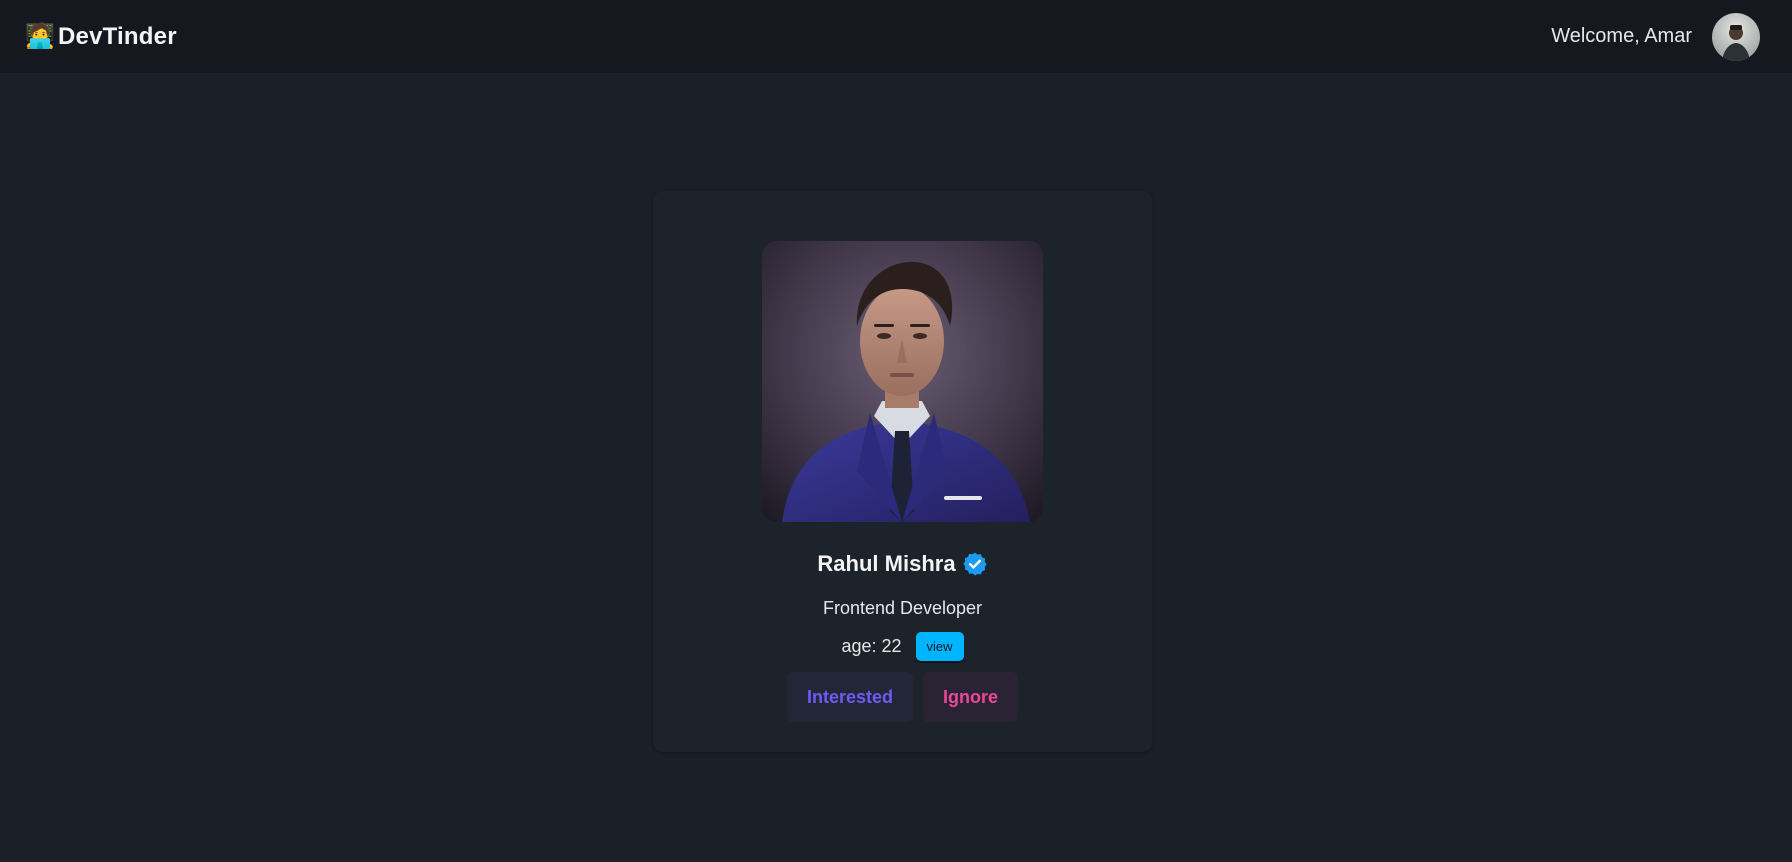 The image size is (1792, 862). I want to click on developer-emoji-icon: 🧑‍💻, so click(40, 36).